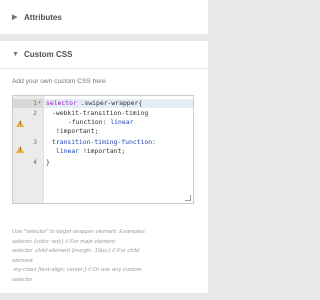  What do you see at coordinates (43, 17) in the screenshot?
I see `attributes-section-title: Attributes` at bounding box center [43, 17].